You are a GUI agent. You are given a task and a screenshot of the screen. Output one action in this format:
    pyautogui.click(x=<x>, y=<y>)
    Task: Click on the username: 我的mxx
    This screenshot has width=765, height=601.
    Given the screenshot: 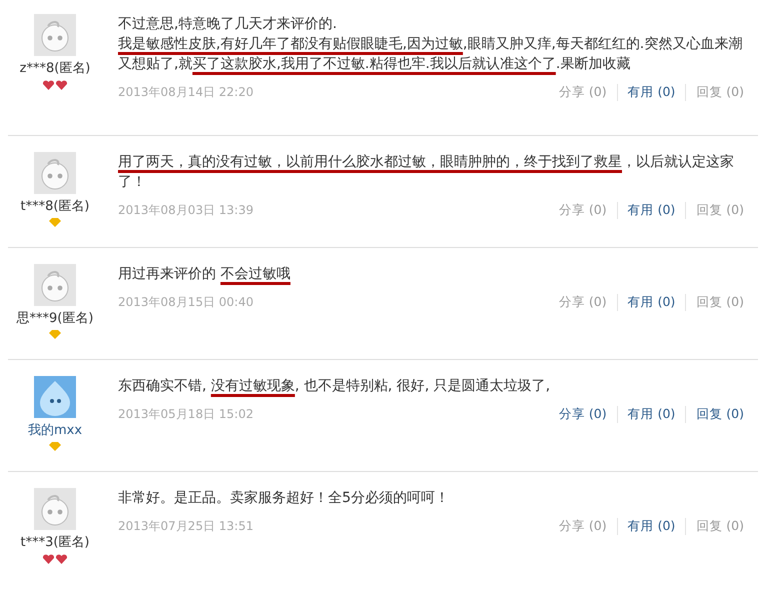 What is the action you would take?
    pyautogui.click(x=55, y=430)
    